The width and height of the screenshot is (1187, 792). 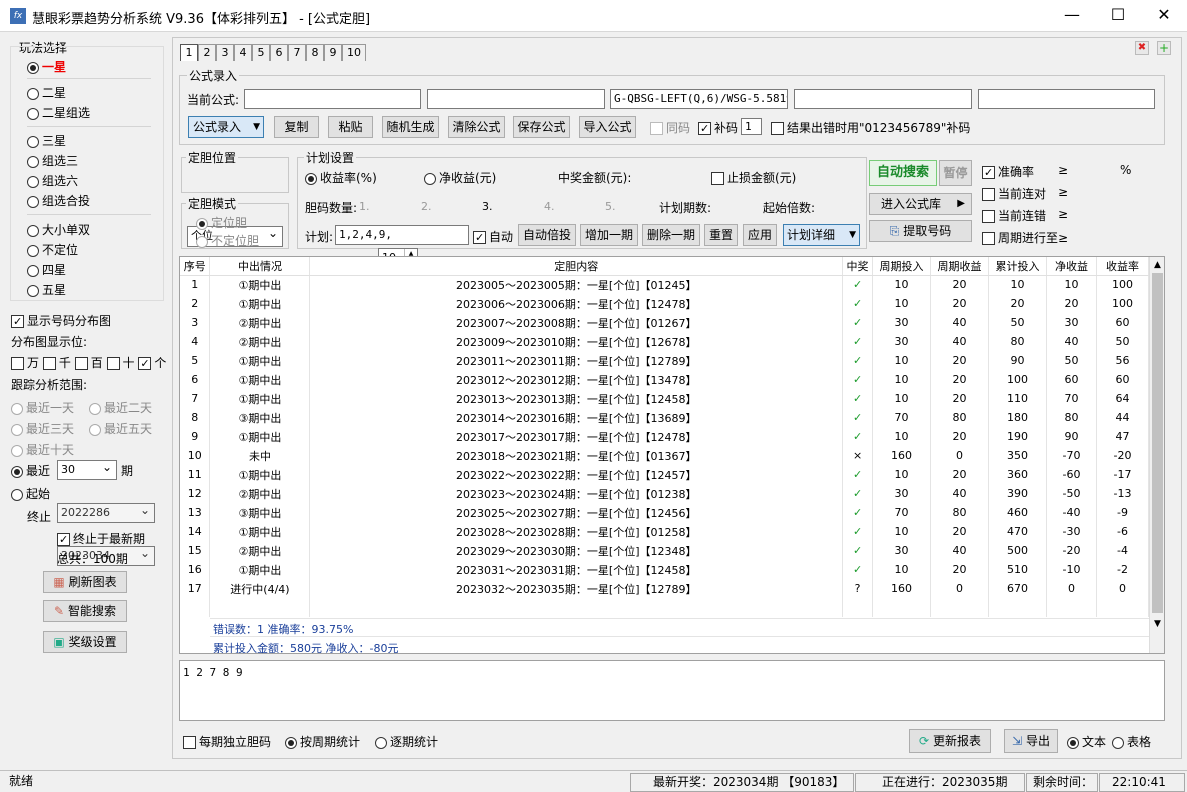 What do you see at coordinates (46, 289) in the screenshot?
I see `play-option-11: 五星` at bounding box center [46, 289].